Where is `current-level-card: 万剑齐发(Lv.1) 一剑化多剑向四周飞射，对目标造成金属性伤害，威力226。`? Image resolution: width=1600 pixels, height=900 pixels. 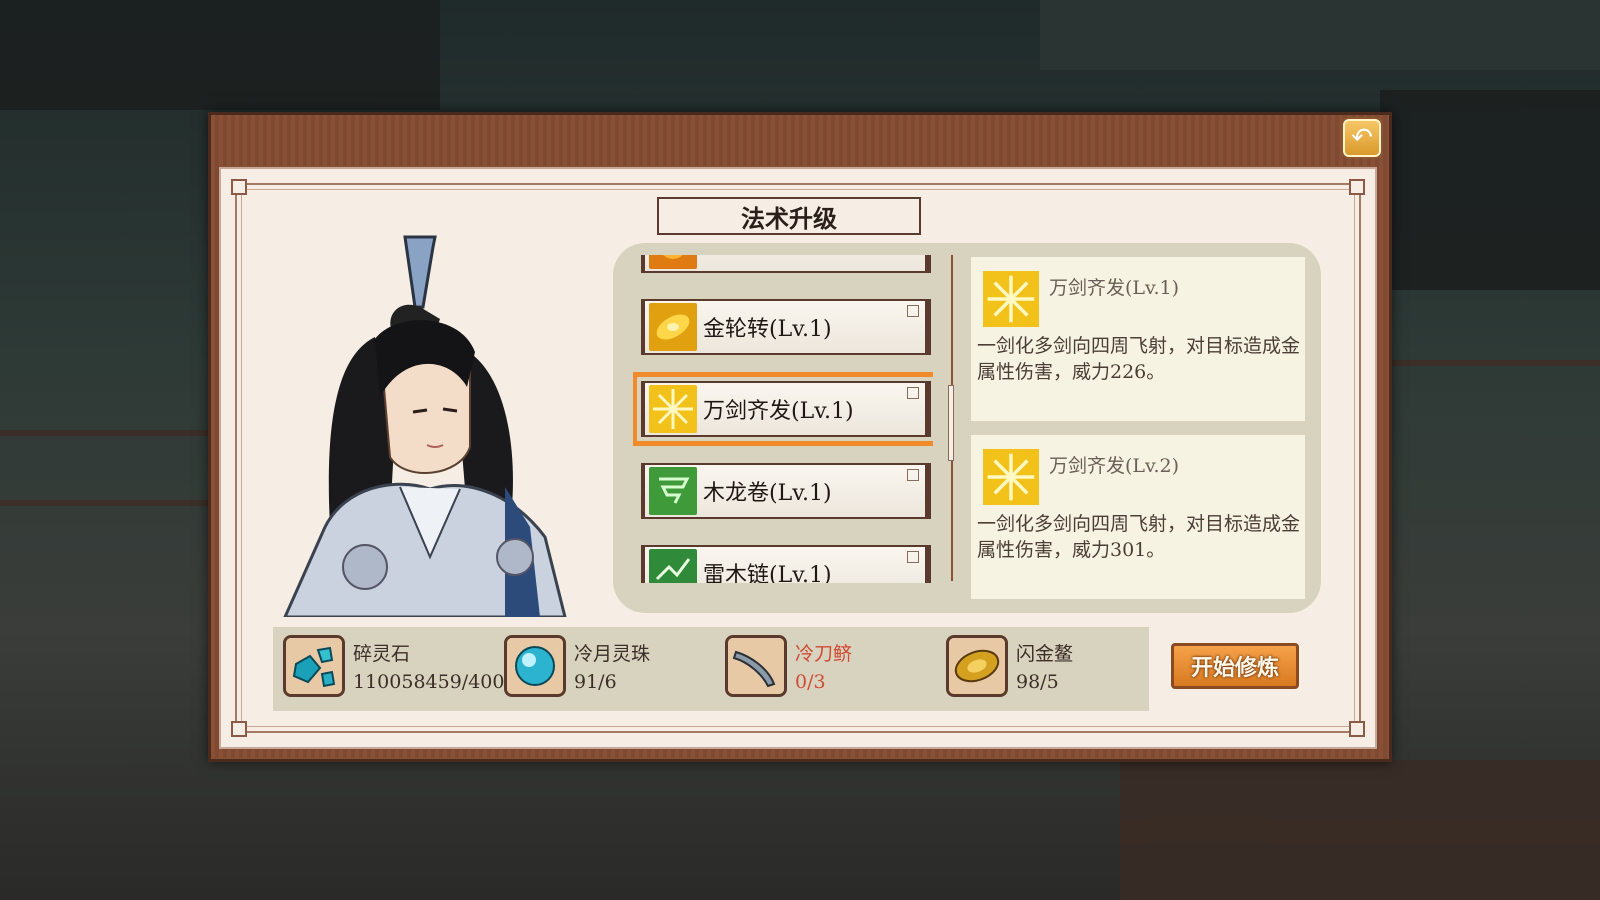
current-level-card: 万剑齐发(Lv.1) 一剑化多剑向四周飞射，对目标造成金属性伤害，威力226。 is located at coordinates (1138, 339).